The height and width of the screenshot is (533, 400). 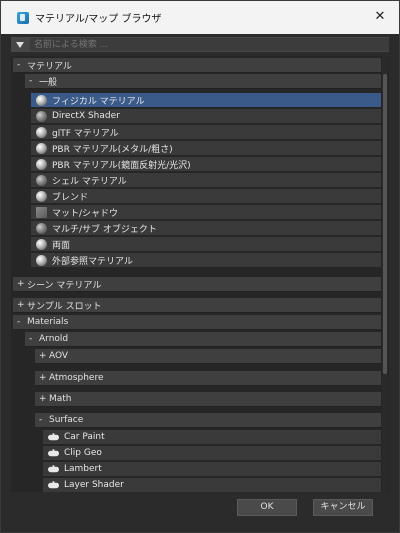 I want to click on material-label: マット/シャドウ, so click(x=85, y=213).